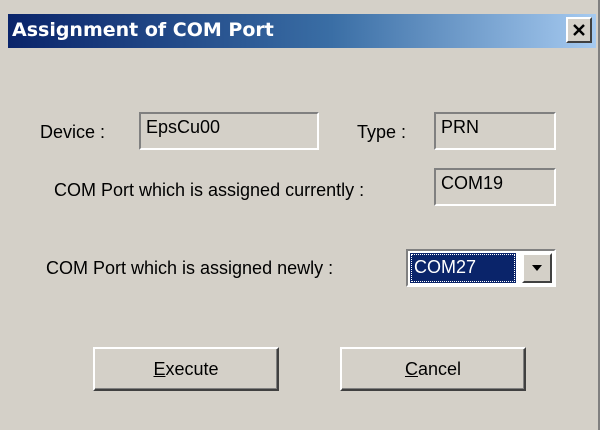 The image size is (600, 430). What do you see at coordinates (302, 31) in the screenshot?
I see `title-bar: Assignment of COM Port` at bounding box center [302, 31].